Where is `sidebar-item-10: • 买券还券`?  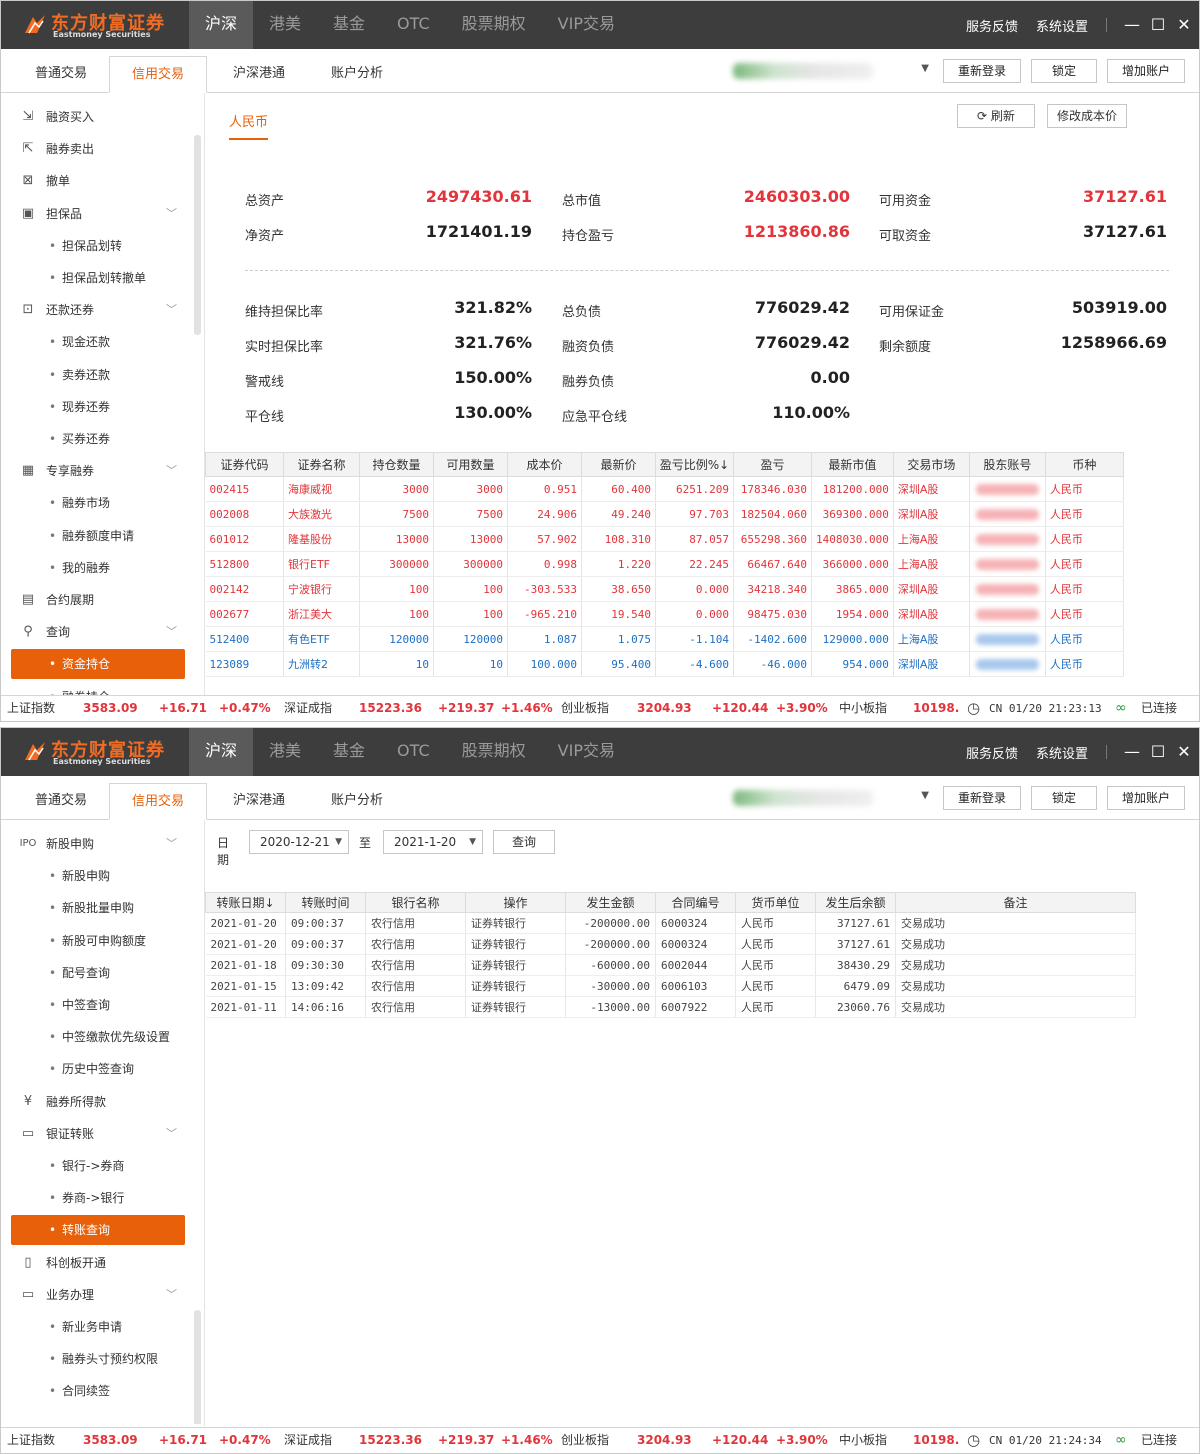
sidebar-item-10: • 买券还券 is located at coordinates (98, 439).